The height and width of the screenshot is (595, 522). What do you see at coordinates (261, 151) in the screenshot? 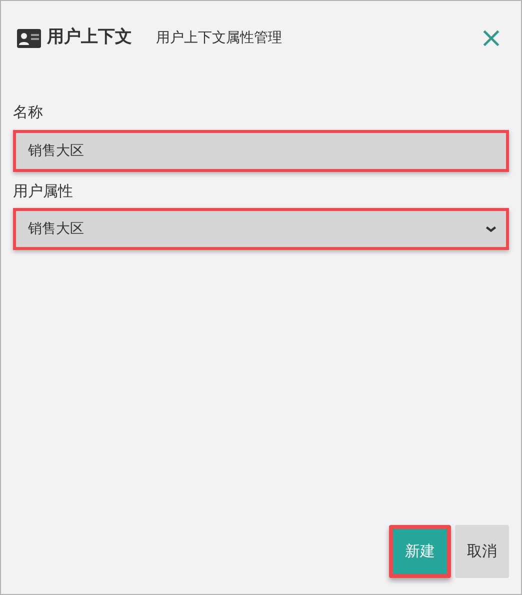
I see `input-field: 销售大区` at bounding box center [261, 151].